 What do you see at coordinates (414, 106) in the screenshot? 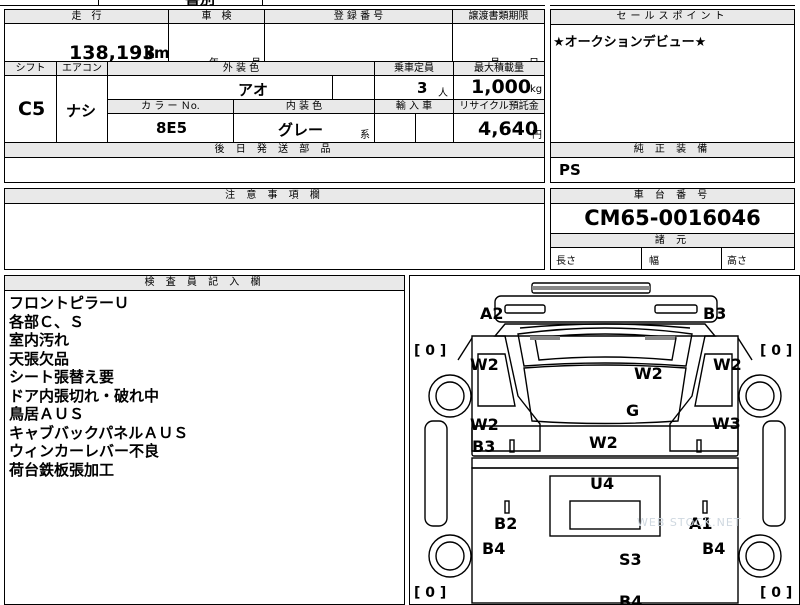
I see `header-import: 輸 入 車` at bounding box center [414, 106].